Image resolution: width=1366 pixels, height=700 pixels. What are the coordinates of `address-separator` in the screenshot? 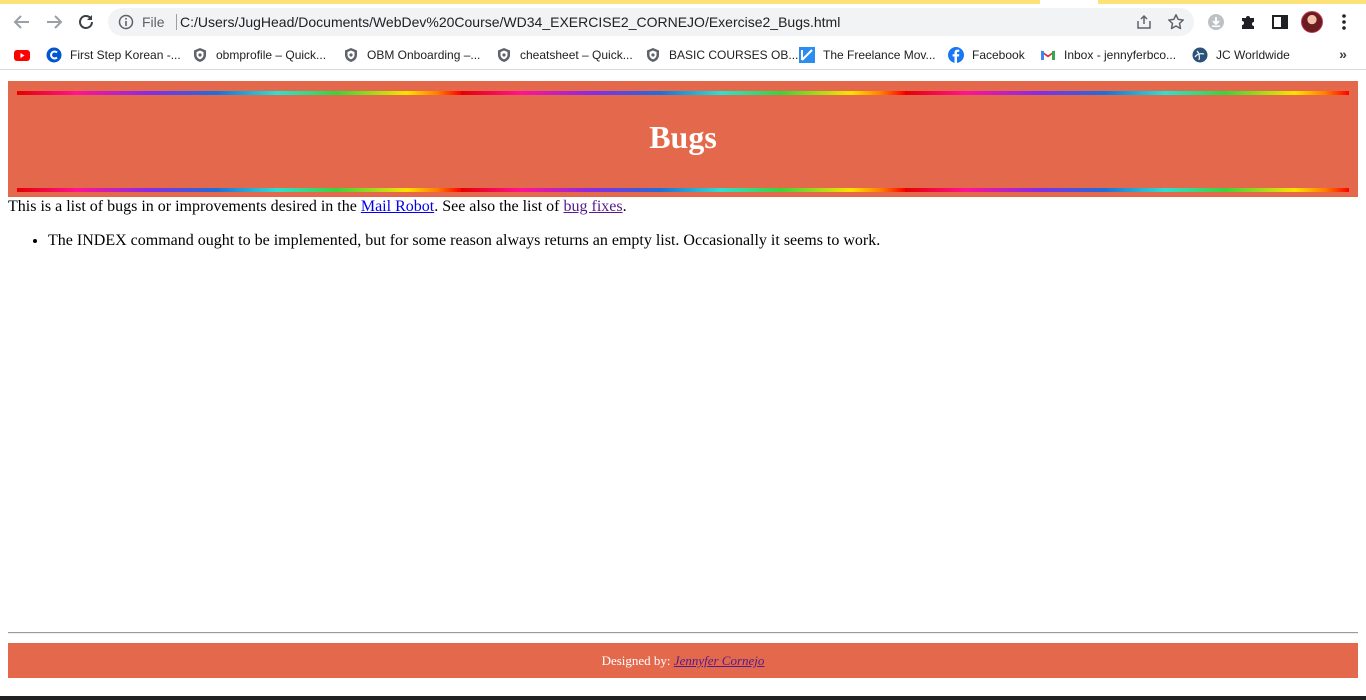 It's located at (176, 22).